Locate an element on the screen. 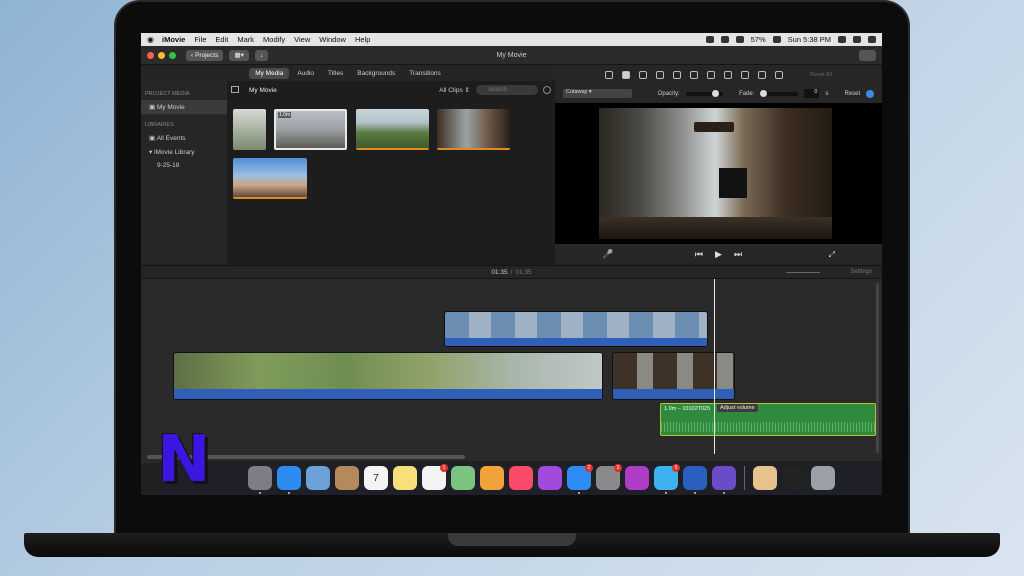  magic-wand-icon is located at coordinates (609, 74).